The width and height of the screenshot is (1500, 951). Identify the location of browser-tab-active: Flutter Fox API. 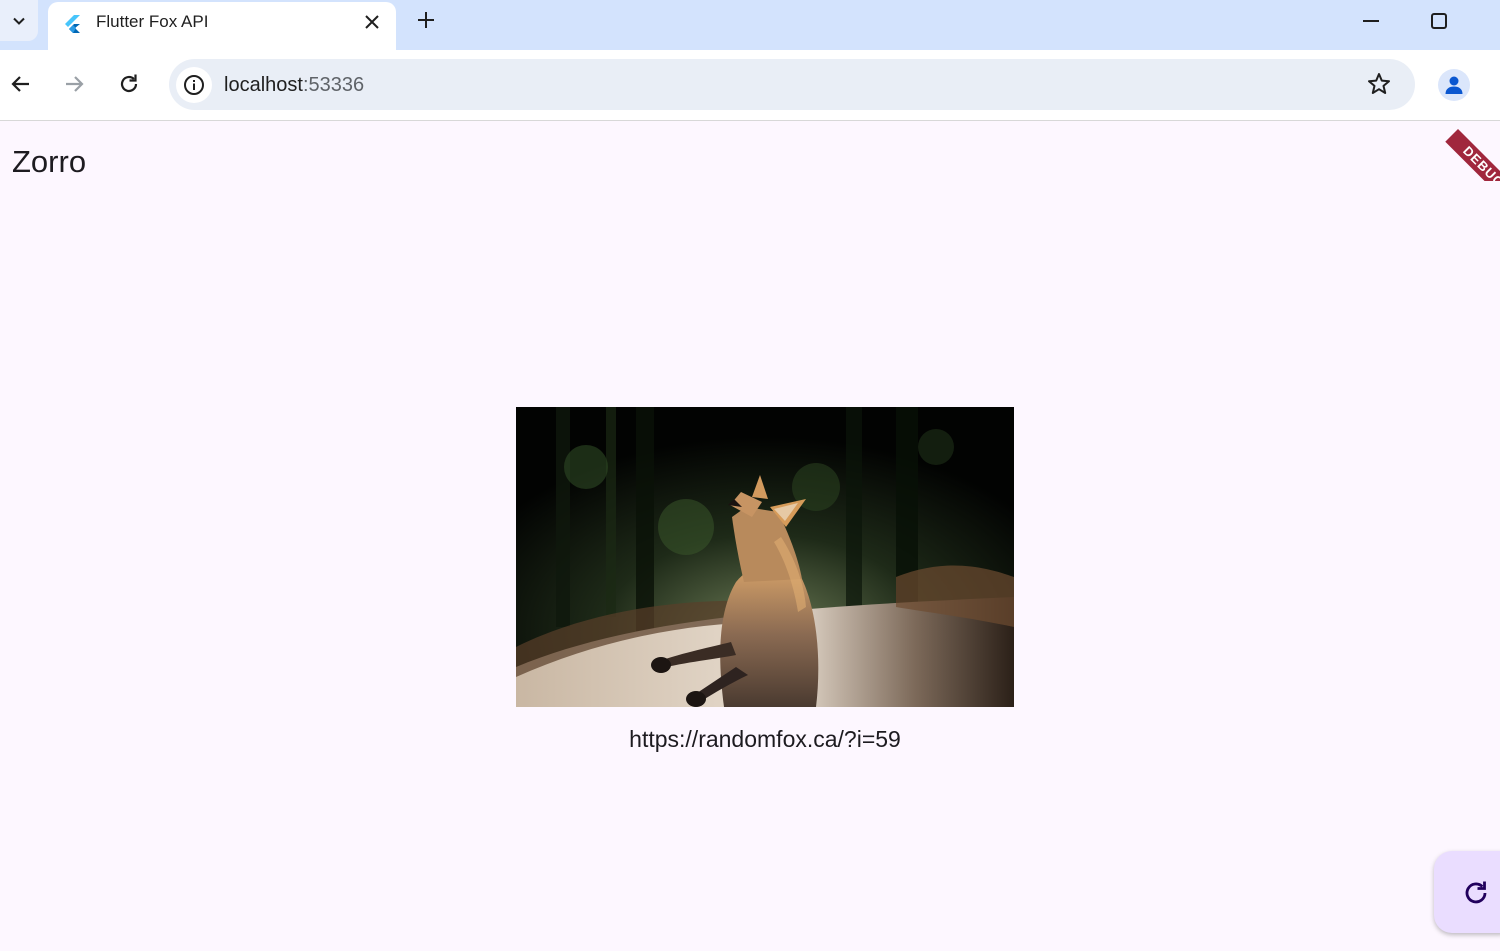
(222, 26).